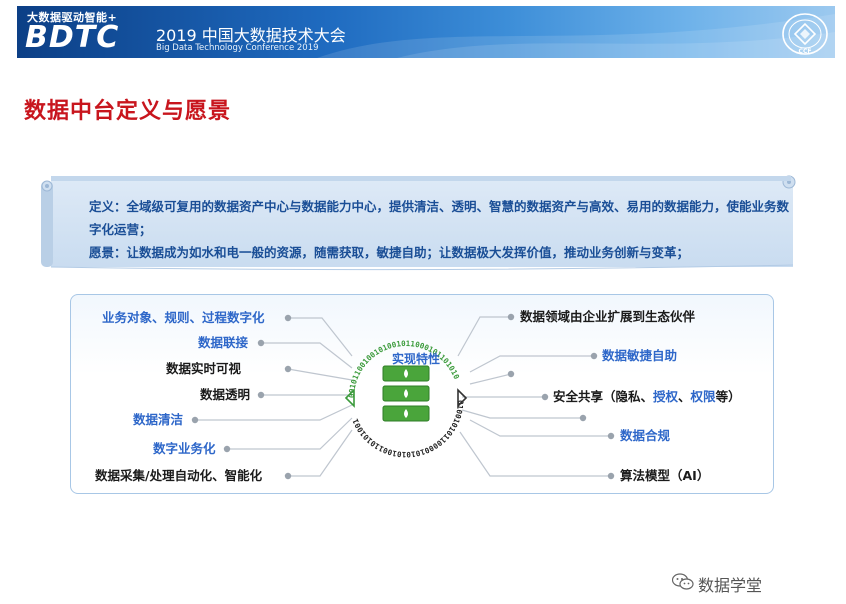 This screenshot has width=846, height=604. What do you see at coordinates (730, 585) in the screenshot?
I see `watermark-text: 数据学堂` at bounding box center [730, 585].